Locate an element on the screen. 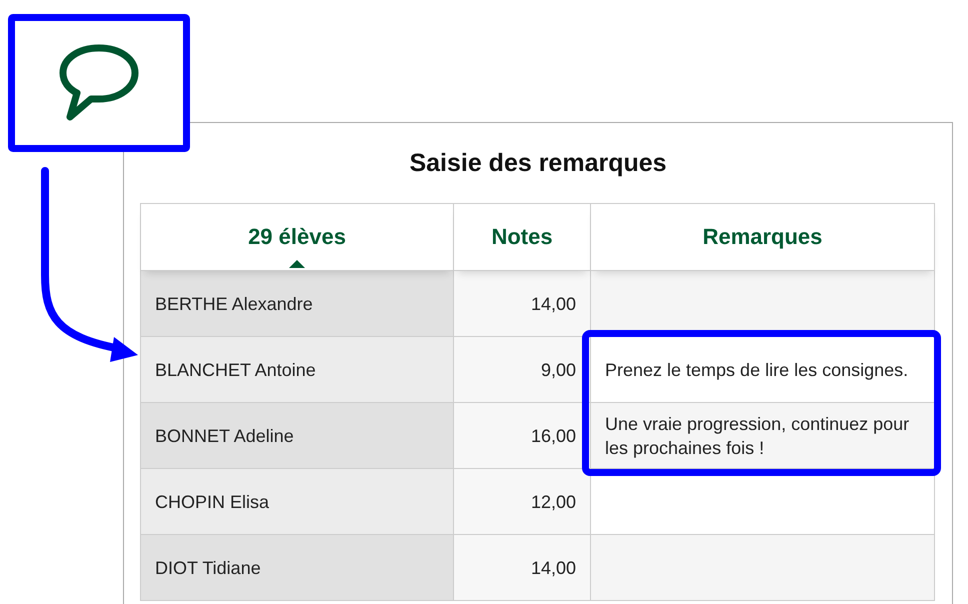 This screenshot has width=968, height=604. table-cell: 9,00 is located at coordinates (522, 370).